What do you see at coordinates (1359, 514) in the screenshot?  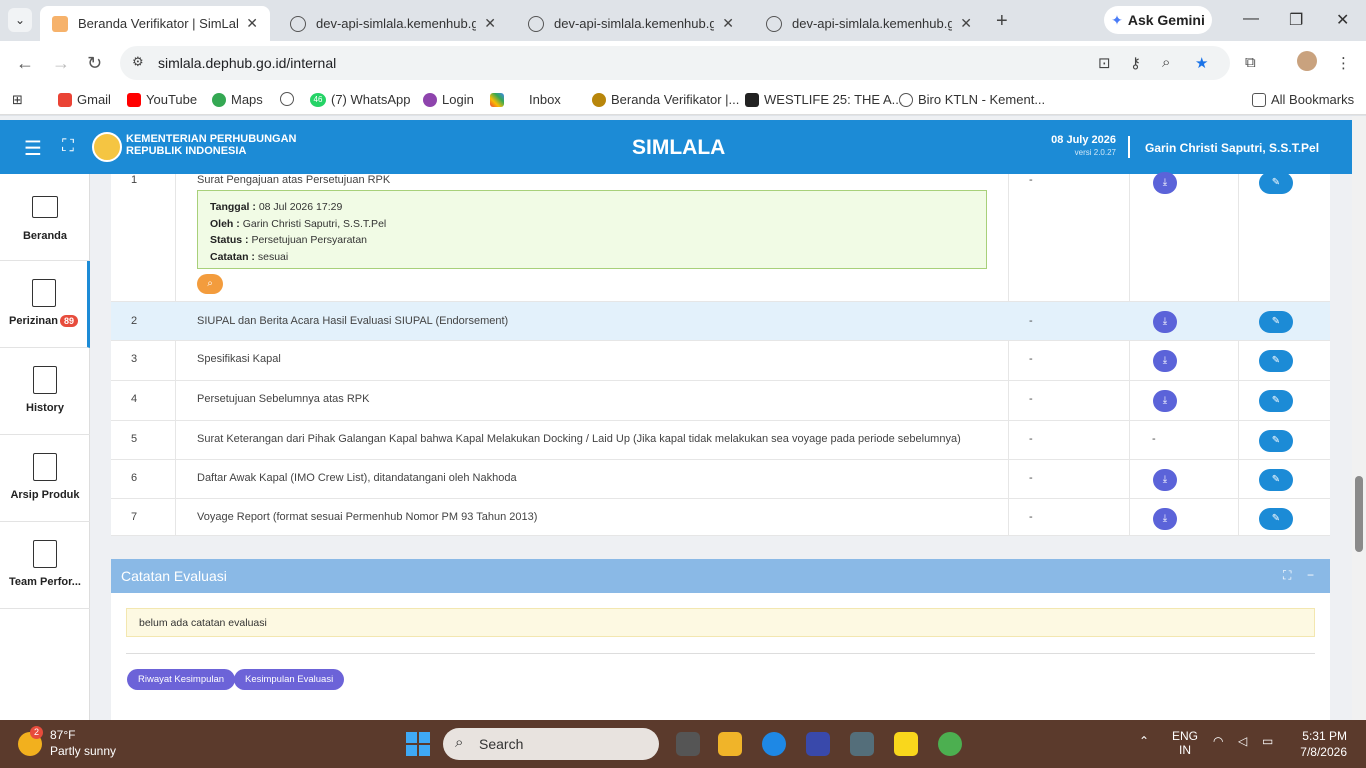 I see `scrollbar-thumb` at bounding box center [1359, 514].